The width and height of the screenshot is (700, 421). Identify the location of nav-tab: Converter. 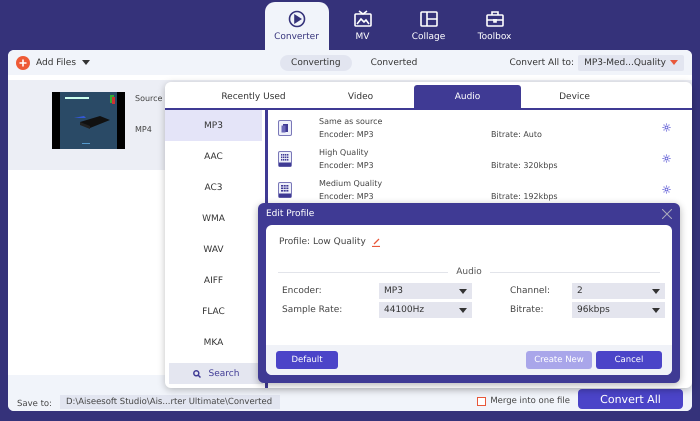
(296, 26).